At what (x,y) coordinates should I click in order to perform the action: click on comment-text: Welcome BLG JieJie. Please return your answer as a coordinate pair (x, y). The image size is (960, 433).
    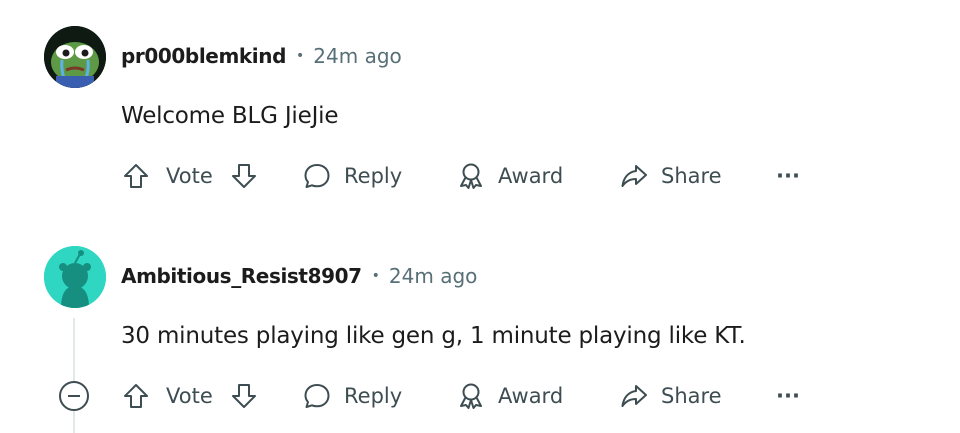
    Looking at the image, I should click on (230, 116).